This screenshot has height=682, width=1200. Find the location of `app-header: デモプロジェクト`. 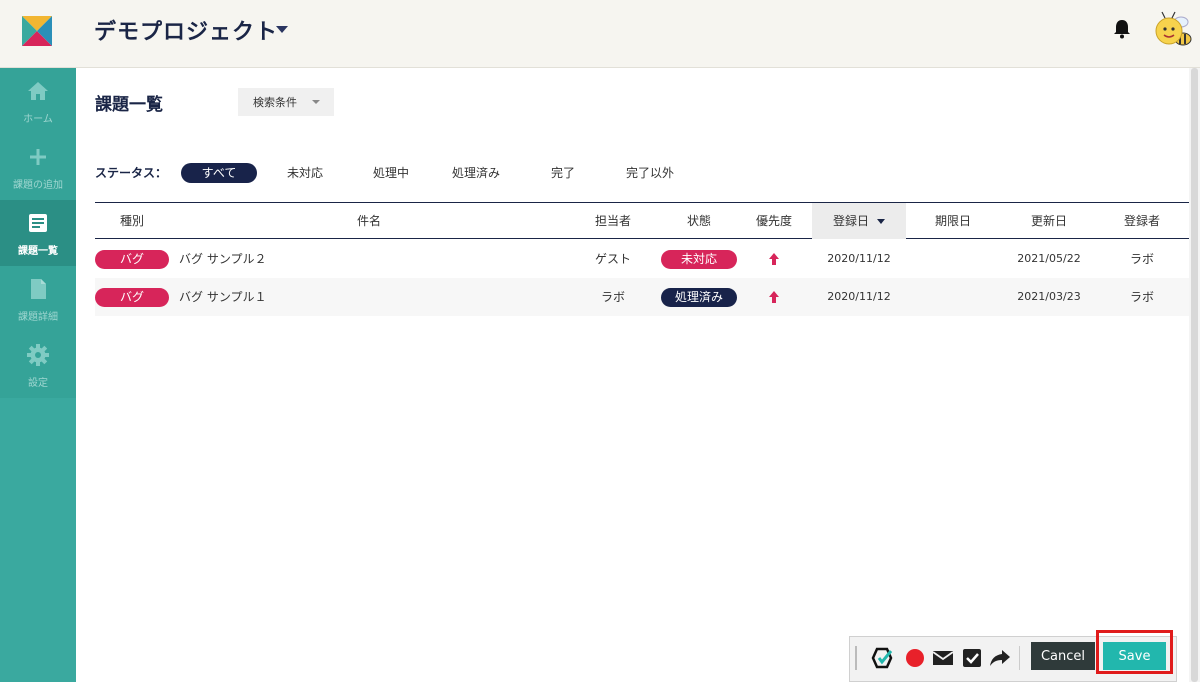

app-header: デモプロジェクト is located at coordinates (600, 34).